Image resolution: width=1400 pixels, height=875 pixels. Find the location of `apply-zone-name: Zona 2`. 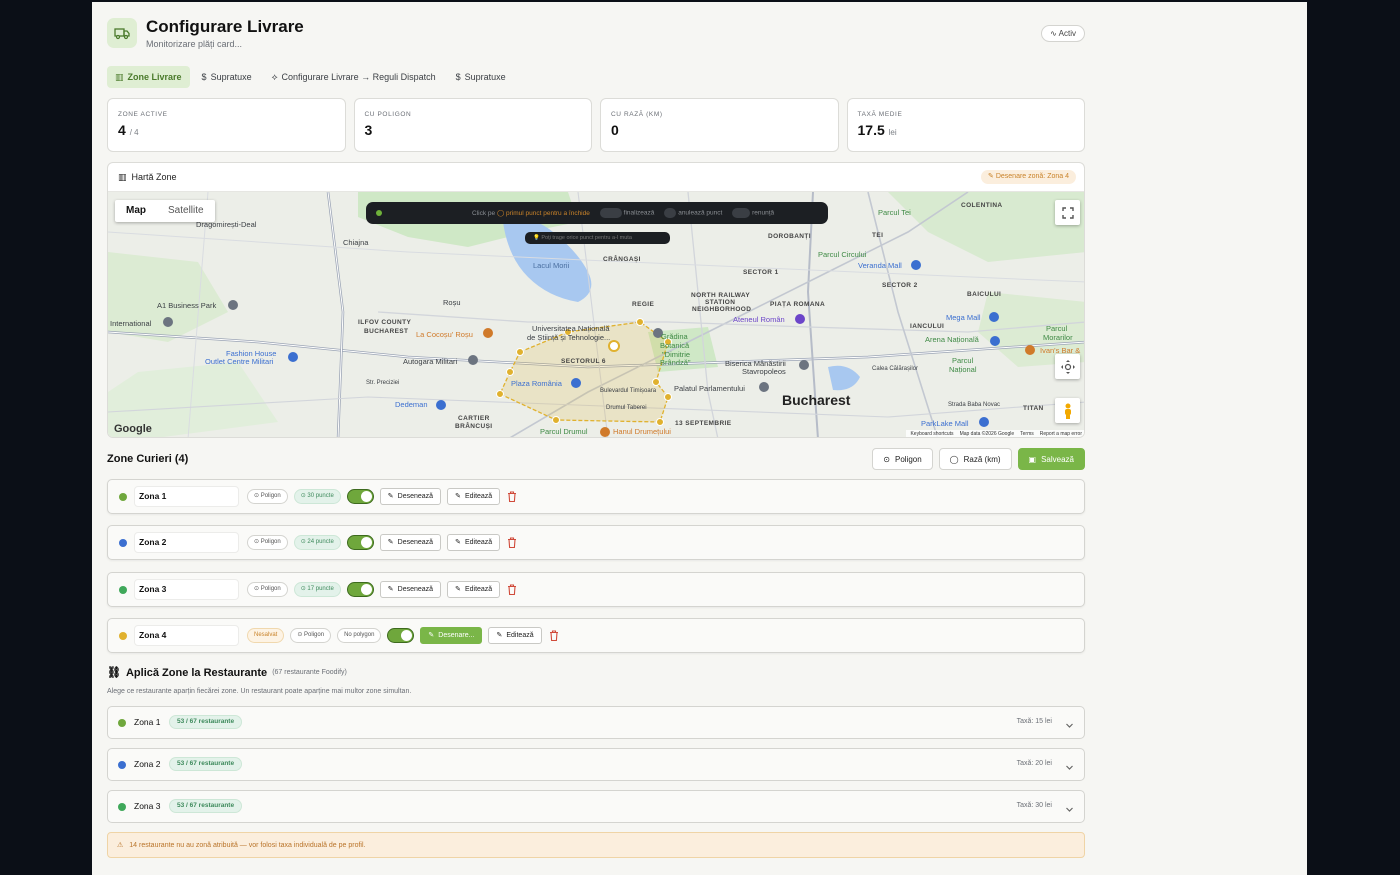

apply-zone-name: Zona 2 is located at coordinates (147, 764).